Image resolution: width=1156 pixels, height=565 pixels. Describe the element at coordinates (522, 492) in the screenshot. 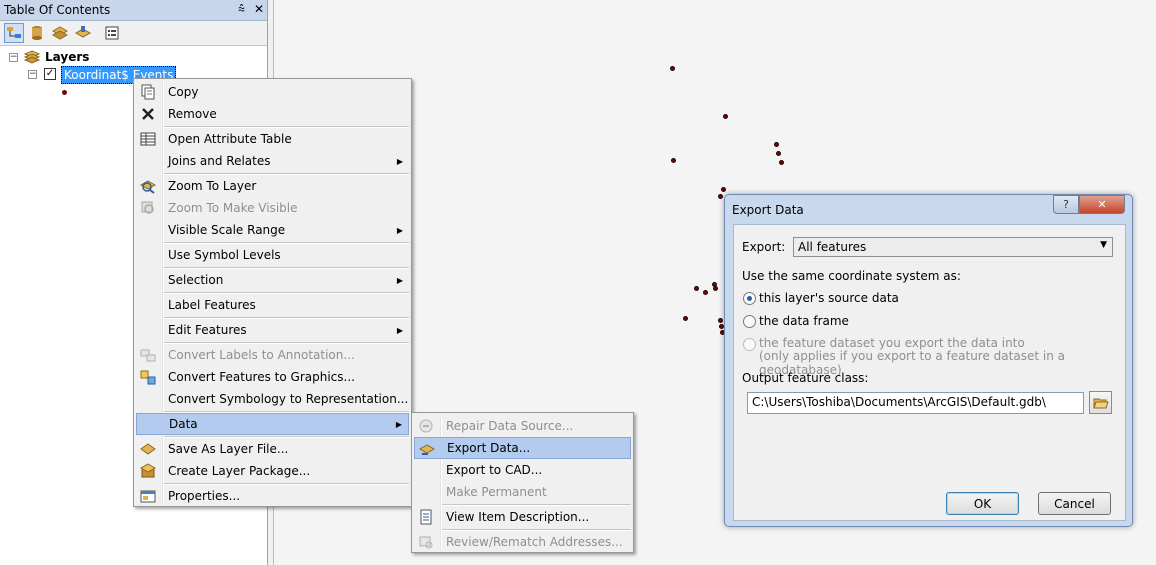

I see `menu-item-make-permanent: Make Permanent` at that location.